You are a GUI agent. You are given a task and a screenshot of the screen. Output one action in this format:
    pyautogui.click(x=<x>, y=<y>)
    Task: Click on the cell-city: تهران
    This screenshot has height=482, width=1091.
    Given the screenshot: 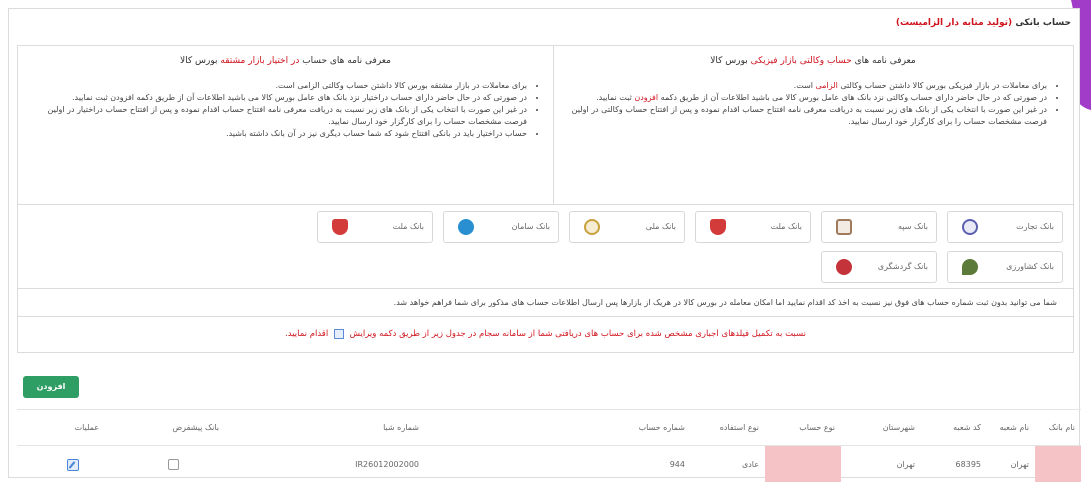 What is the action you would take?
    pyautogui.click(x=905, y=464)
    